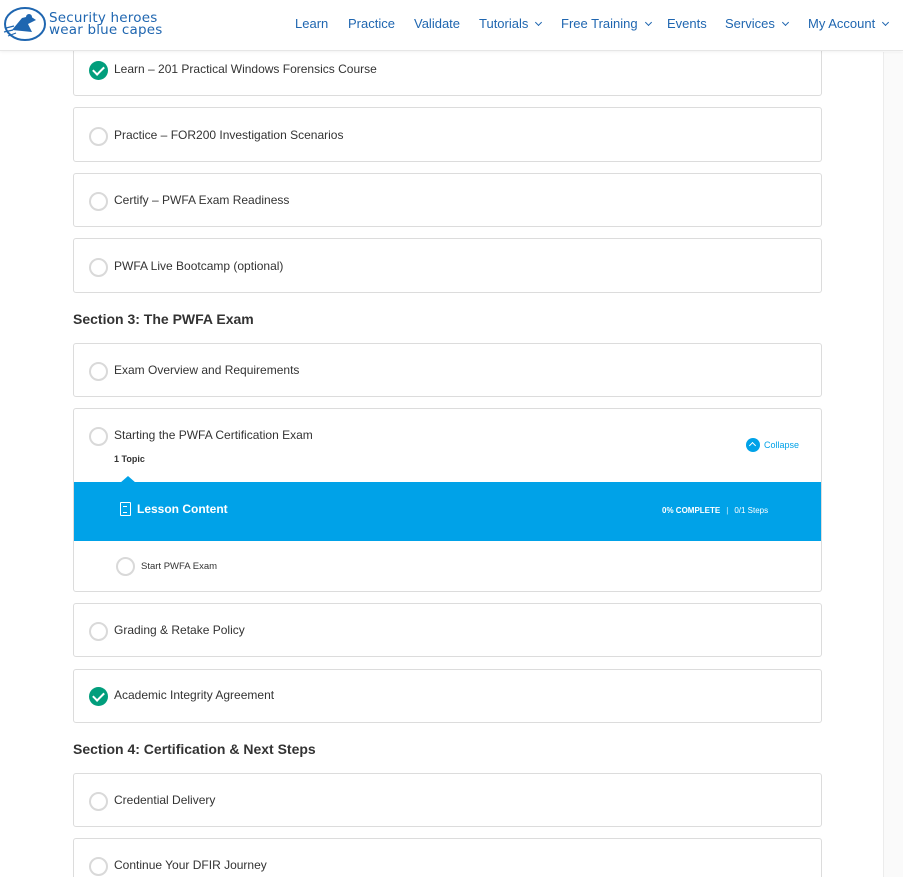 Image resolution: width=903 pixels, height=877 pixels. What do you see at coordinates (447, 696) in the screenshot?
I see `lesson-row: Academic Integrity Agreement` at bounding box center [447, 696].